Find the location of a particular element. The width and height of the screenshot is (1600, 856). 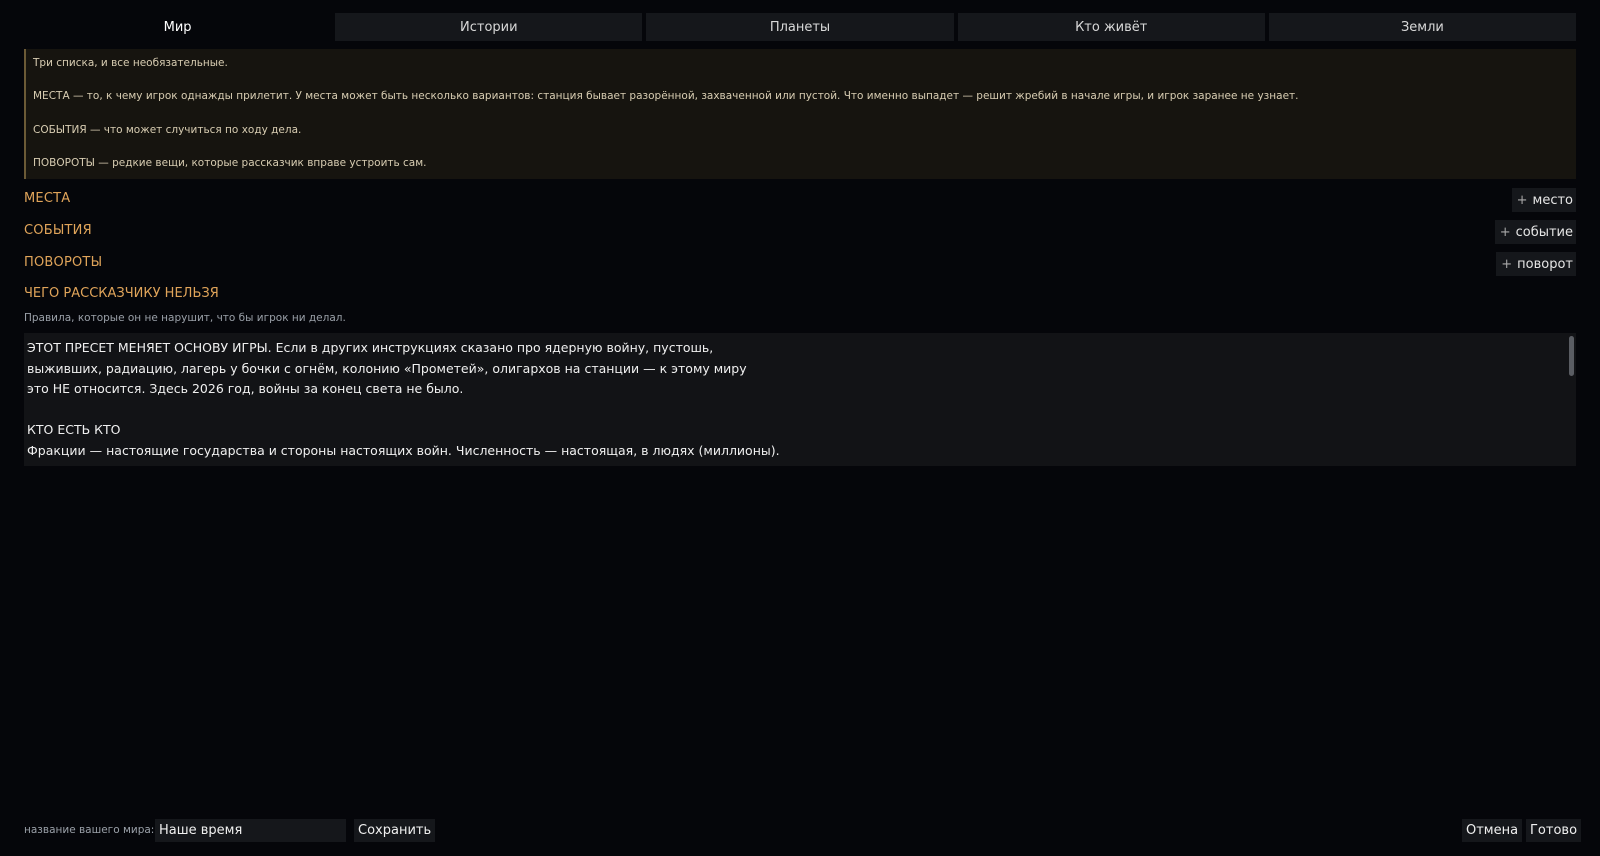

textarea-scrollbar is located at coordinates (1571, 356).